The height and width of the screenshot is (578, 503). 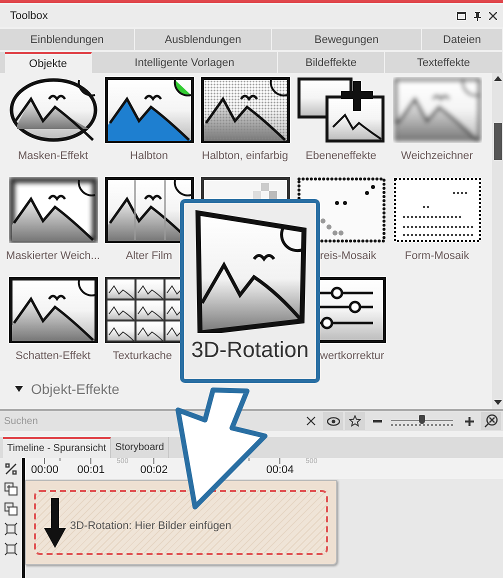 What do you see at coordinates (91, 470) in the screenshot?
I see `time-label: 00:01` at bounding box center [91, 470].